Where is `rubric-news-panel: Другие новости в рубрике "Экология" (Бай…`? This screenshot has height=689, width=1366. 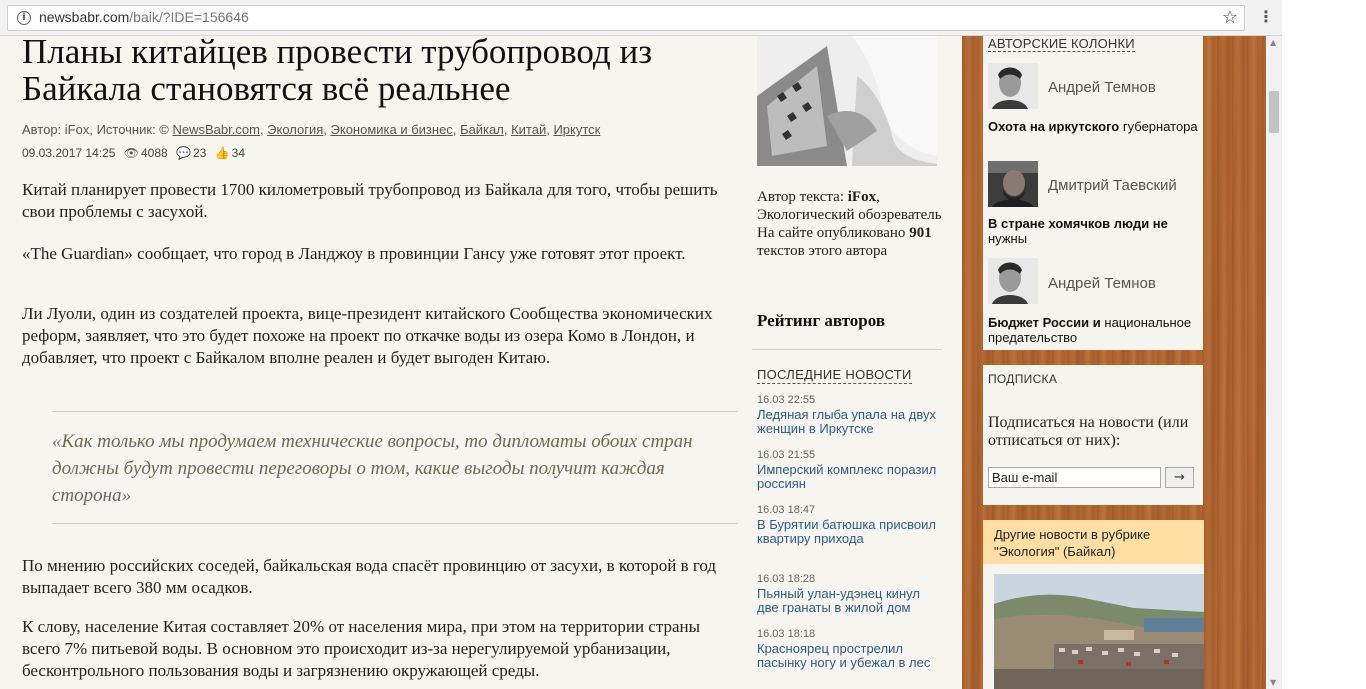 rubric-news-panel: Другие новости в рубрике "Экология" (Бай… is located at coordinates (1093, 604).